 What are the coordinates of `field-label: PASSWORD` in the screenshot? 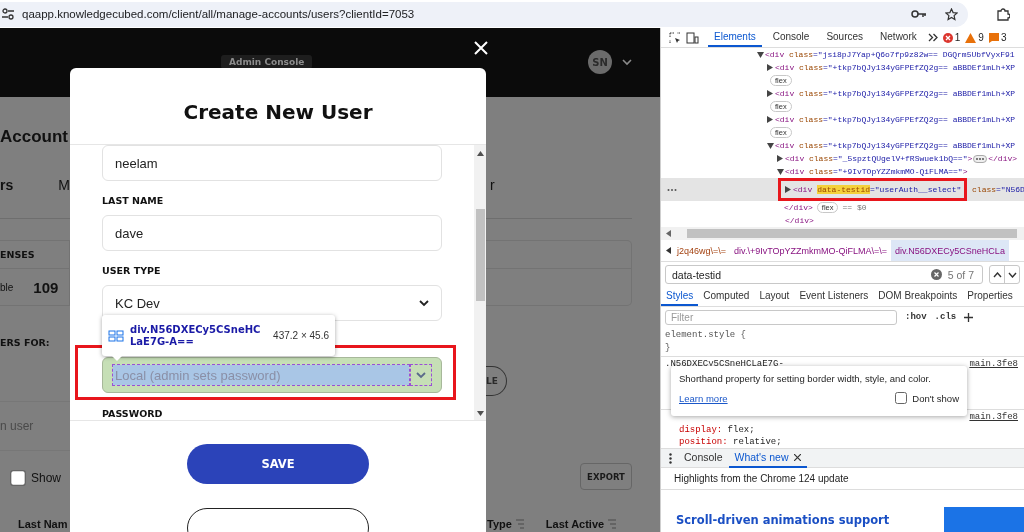 It's located at (133, 414).